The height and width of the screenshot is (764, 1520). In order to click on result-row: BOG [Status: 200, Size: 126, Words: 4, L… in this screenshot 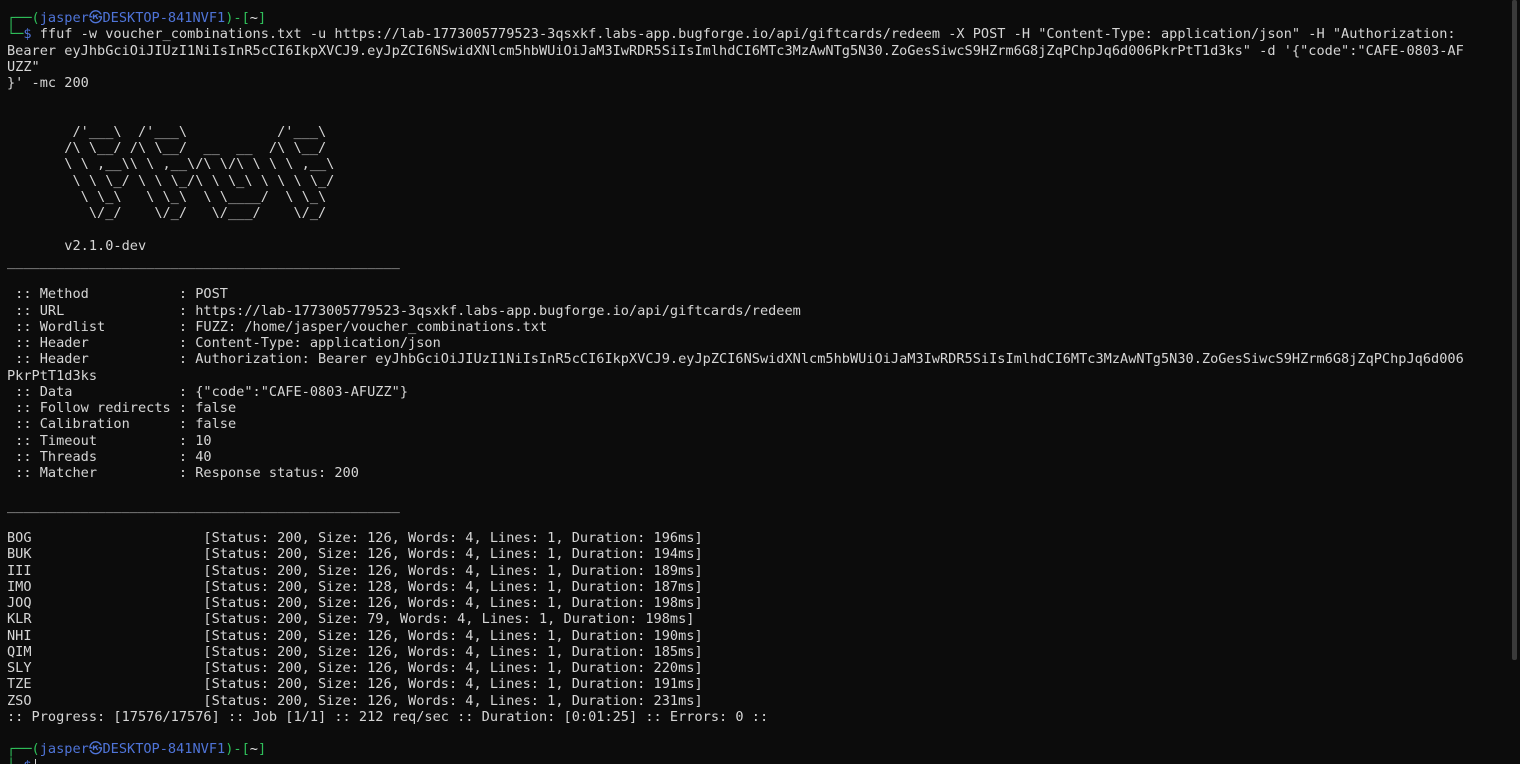, I will do `click(355, 538)`.